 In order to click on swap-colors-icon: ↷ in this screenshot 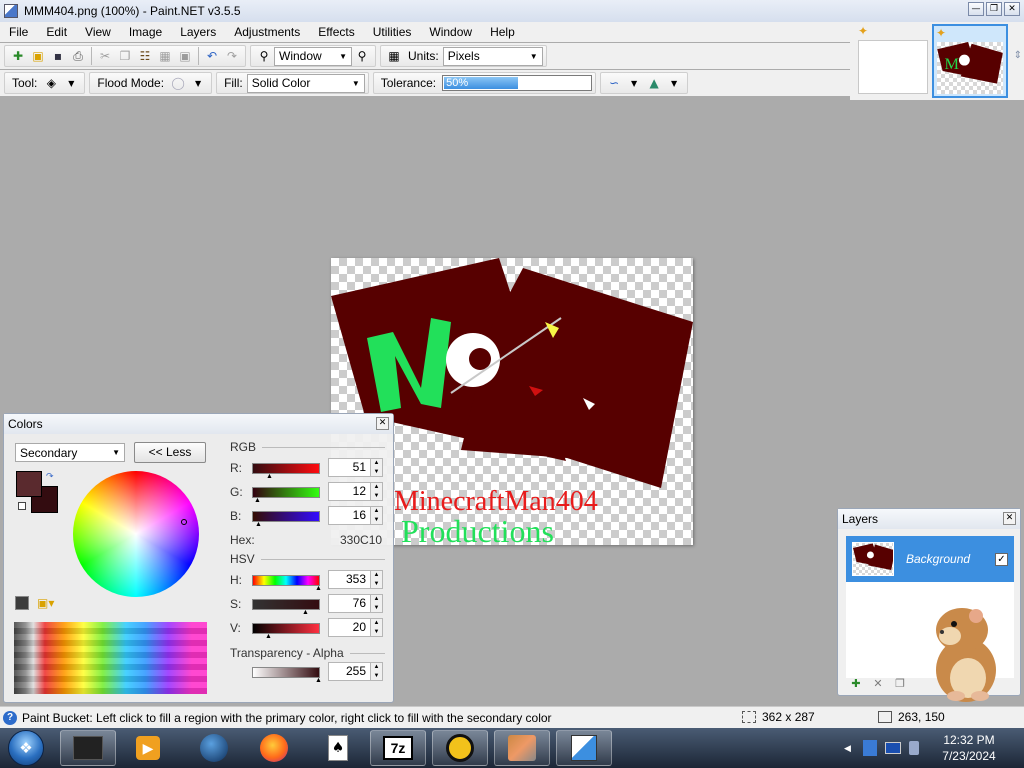, I will do `click(50, 476)`.